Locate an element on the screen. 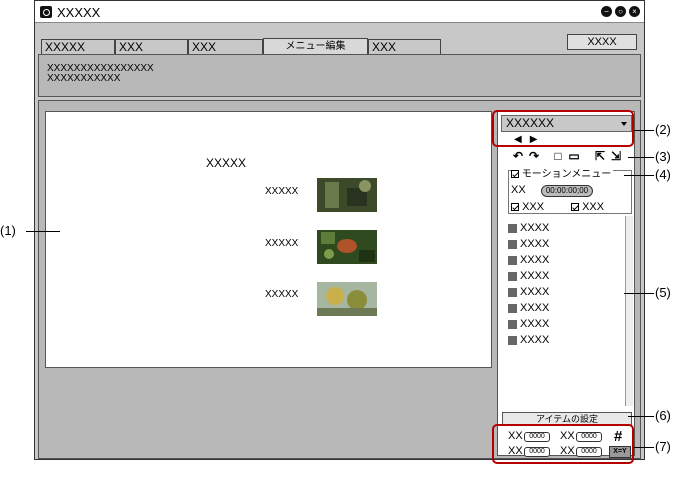  square-icon: □ is located at coordinates (558, 156).